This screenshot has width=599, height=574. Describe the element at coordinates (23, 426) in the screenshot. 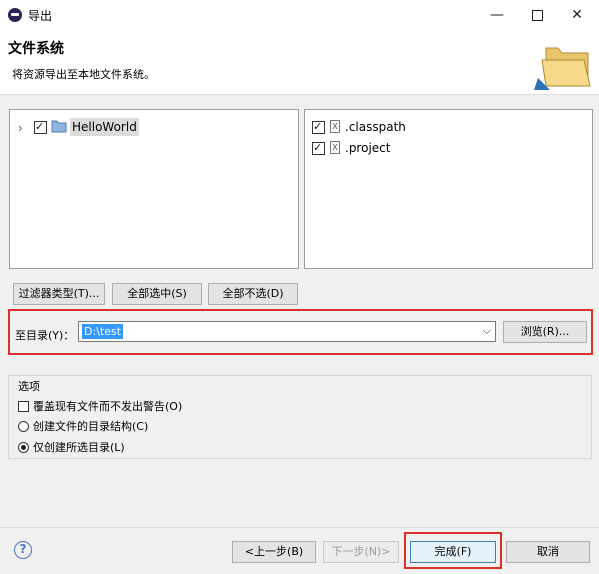

I see `radio-button` at that location.